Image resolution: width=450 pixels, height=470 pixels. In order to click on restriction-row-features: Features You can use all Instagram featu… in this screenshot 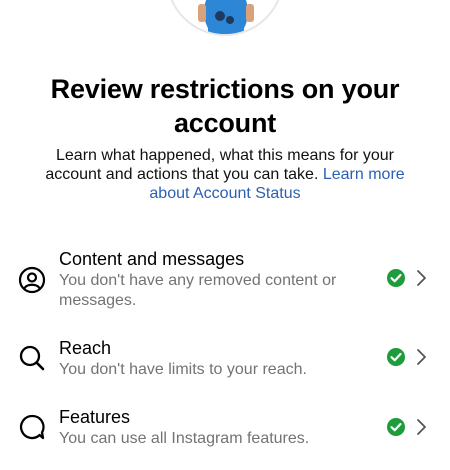, I will do `click(225, 437)`.